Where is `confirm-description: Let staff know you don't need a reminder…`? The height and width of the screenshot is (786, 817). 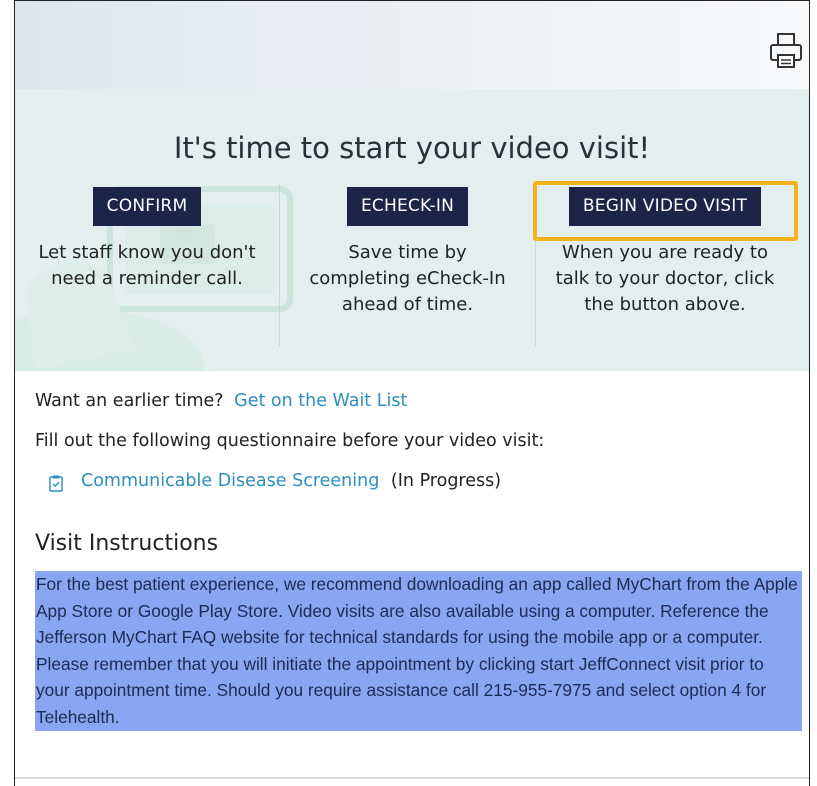 confirm-description: Let staff know you don't need a reminder… is located at coordinates (147, 265).